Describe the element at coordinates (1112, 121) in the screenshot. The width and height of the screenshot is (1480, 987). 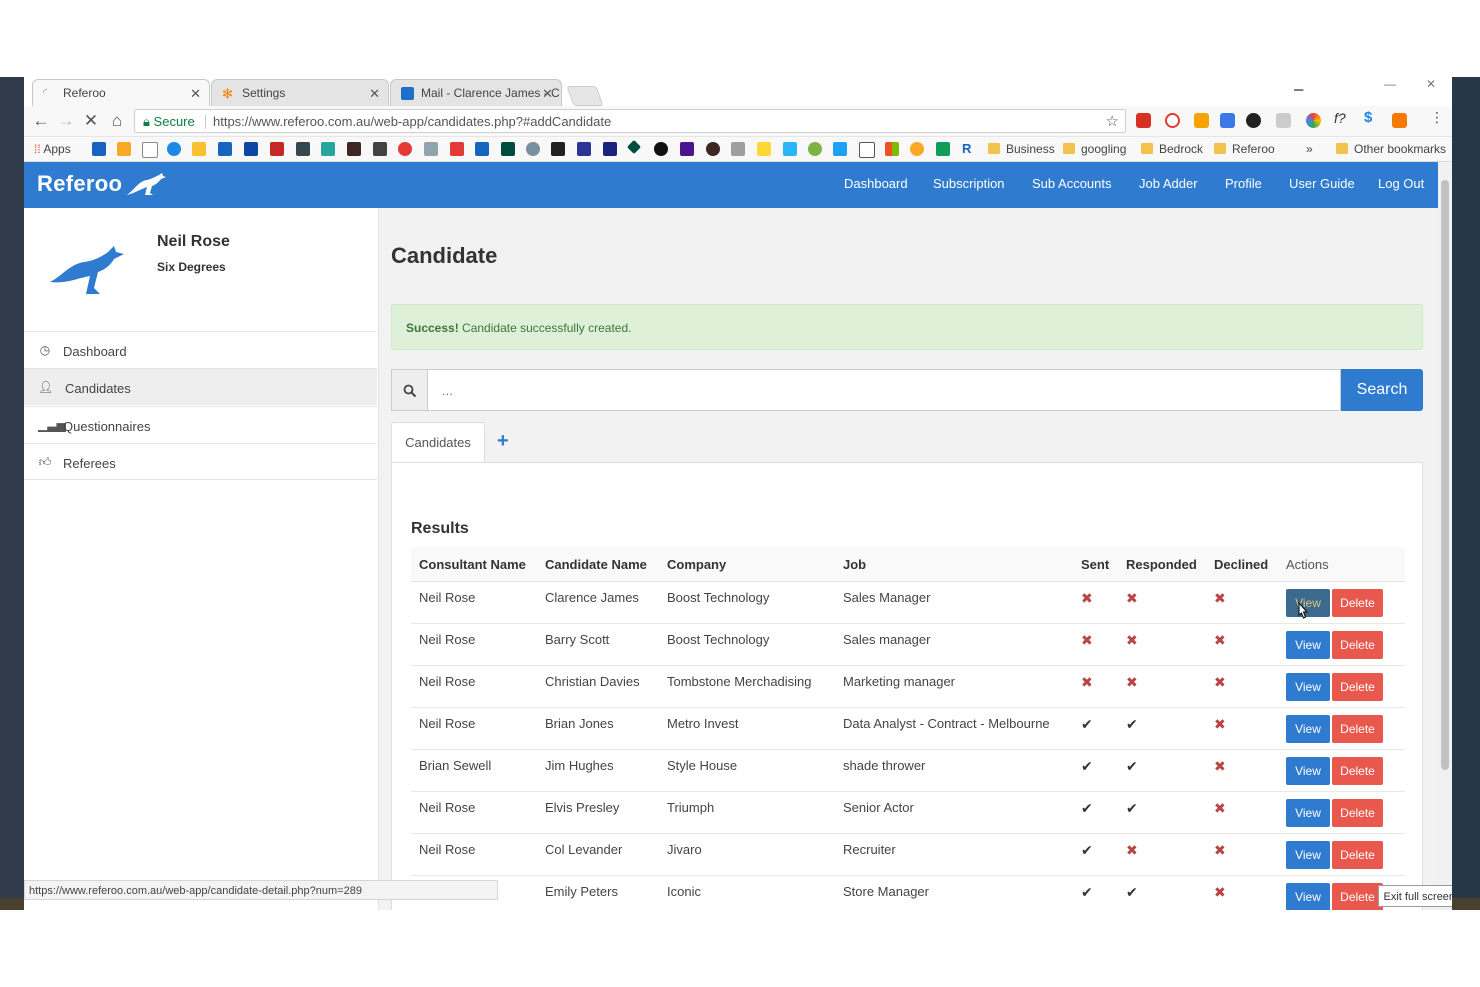
I see `bookmark-star-icon: ☆` at that location.